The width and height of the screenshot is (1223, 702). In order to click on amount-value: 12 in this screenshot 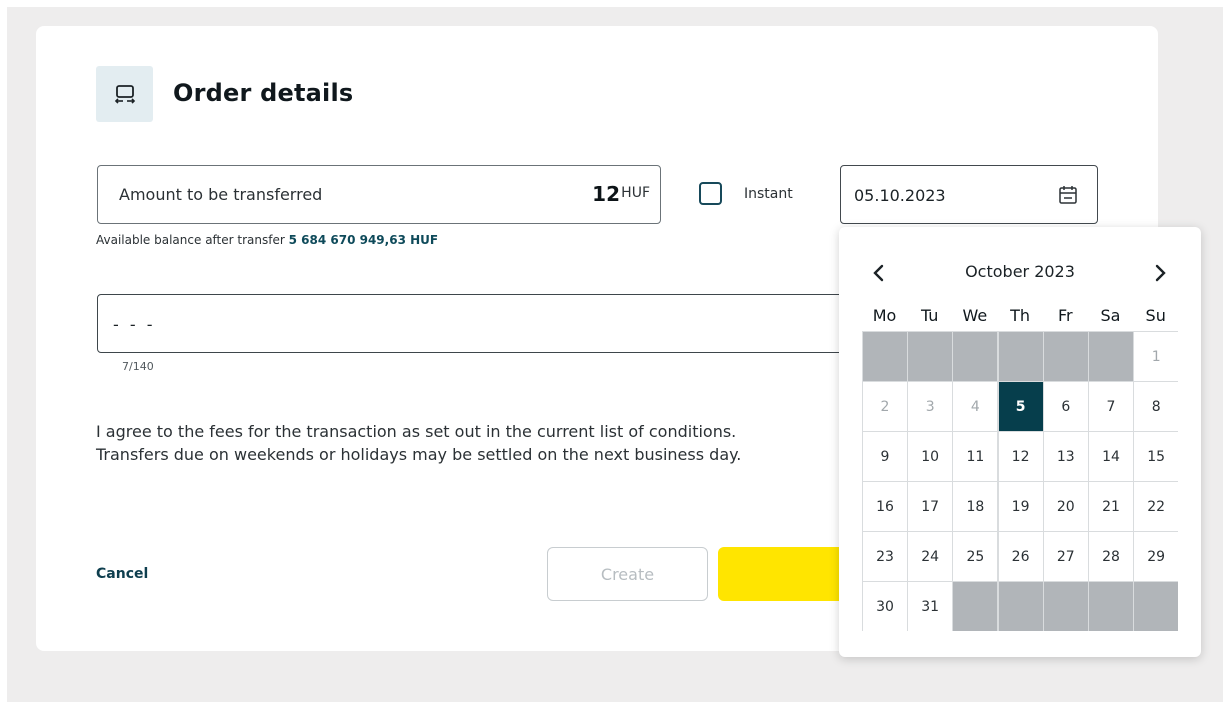, I will do `click(606, 194)`.